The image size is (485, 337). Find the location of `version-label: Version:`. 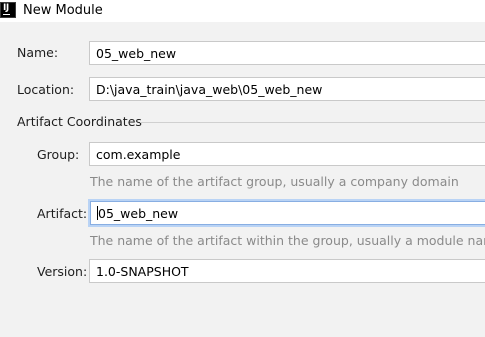

version-label: Version: is located at coordinates (62, 271).